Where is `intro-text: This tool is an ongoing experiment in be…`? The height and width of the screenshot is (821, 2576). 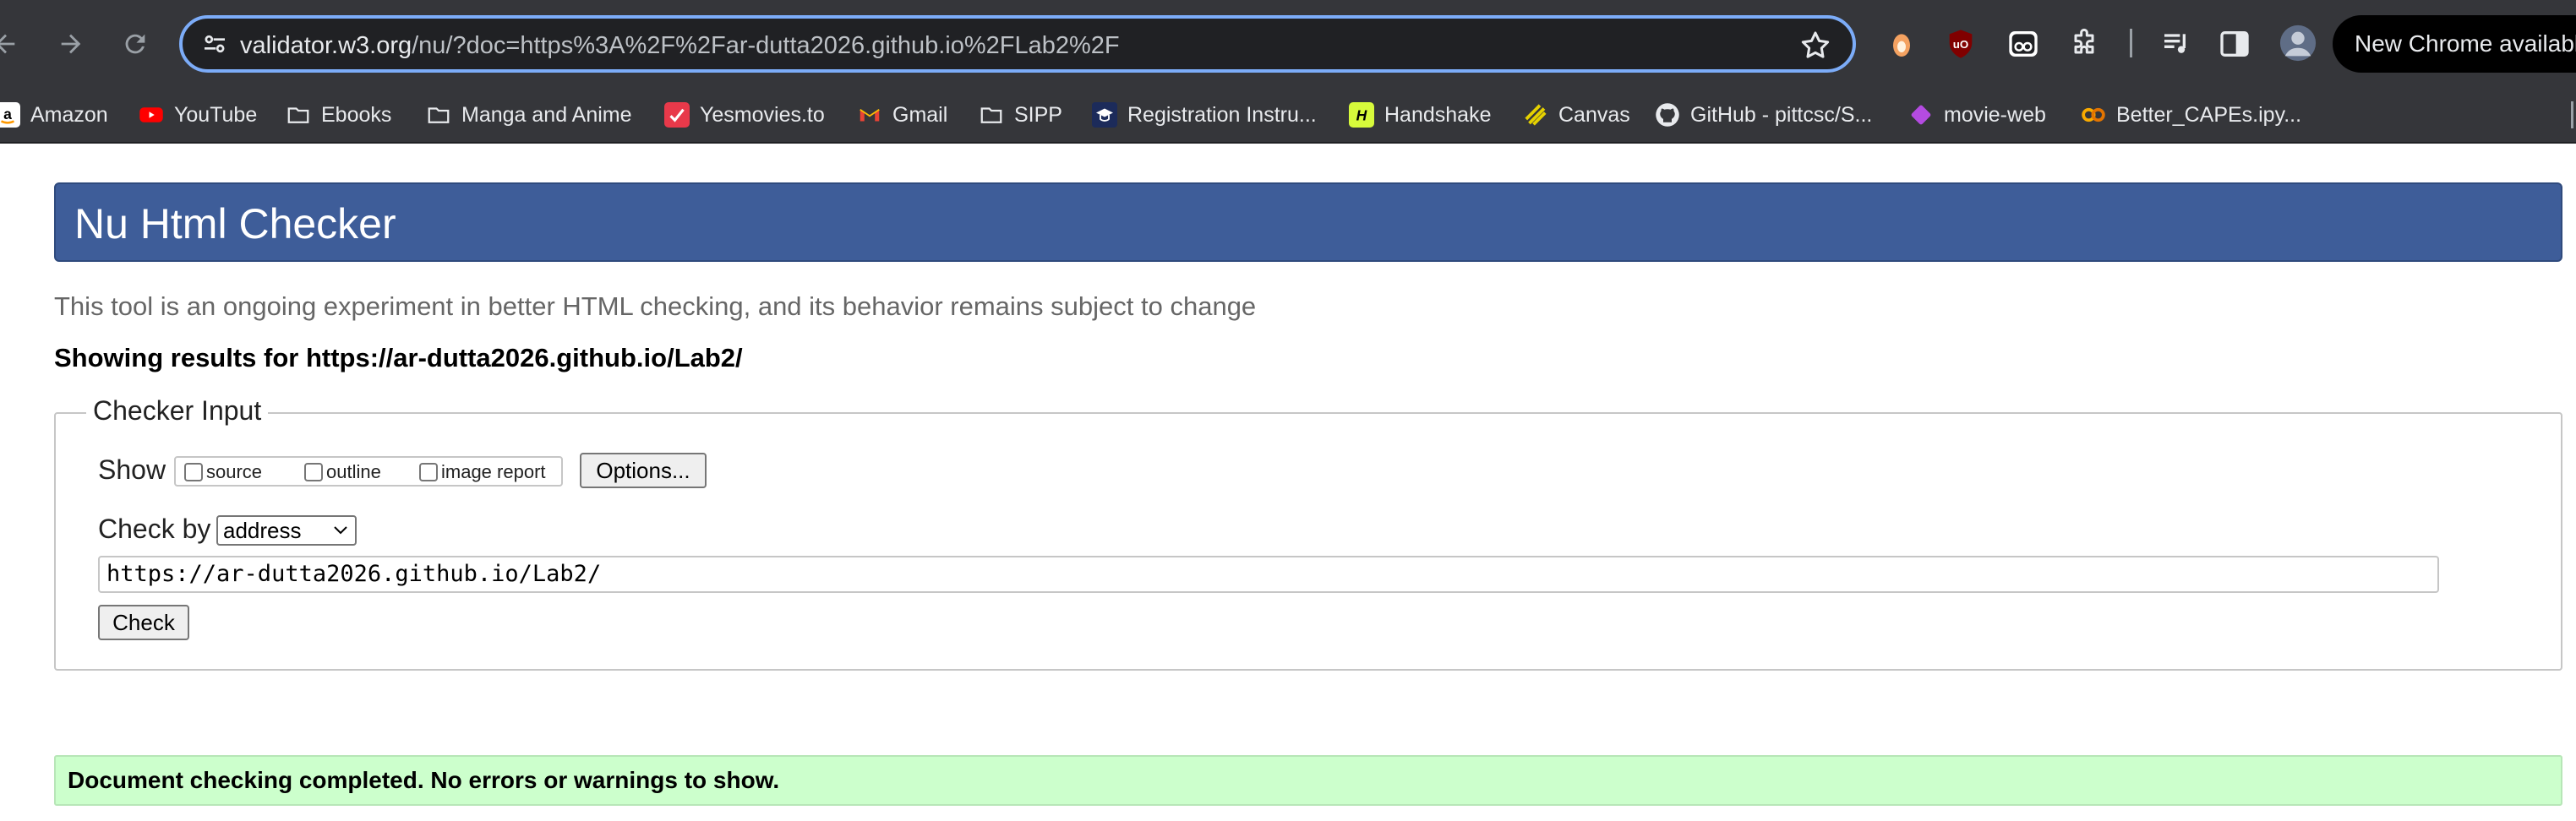
intro-text: This tool is an ongoing experiment in be… is located at coordinates (655, 306).